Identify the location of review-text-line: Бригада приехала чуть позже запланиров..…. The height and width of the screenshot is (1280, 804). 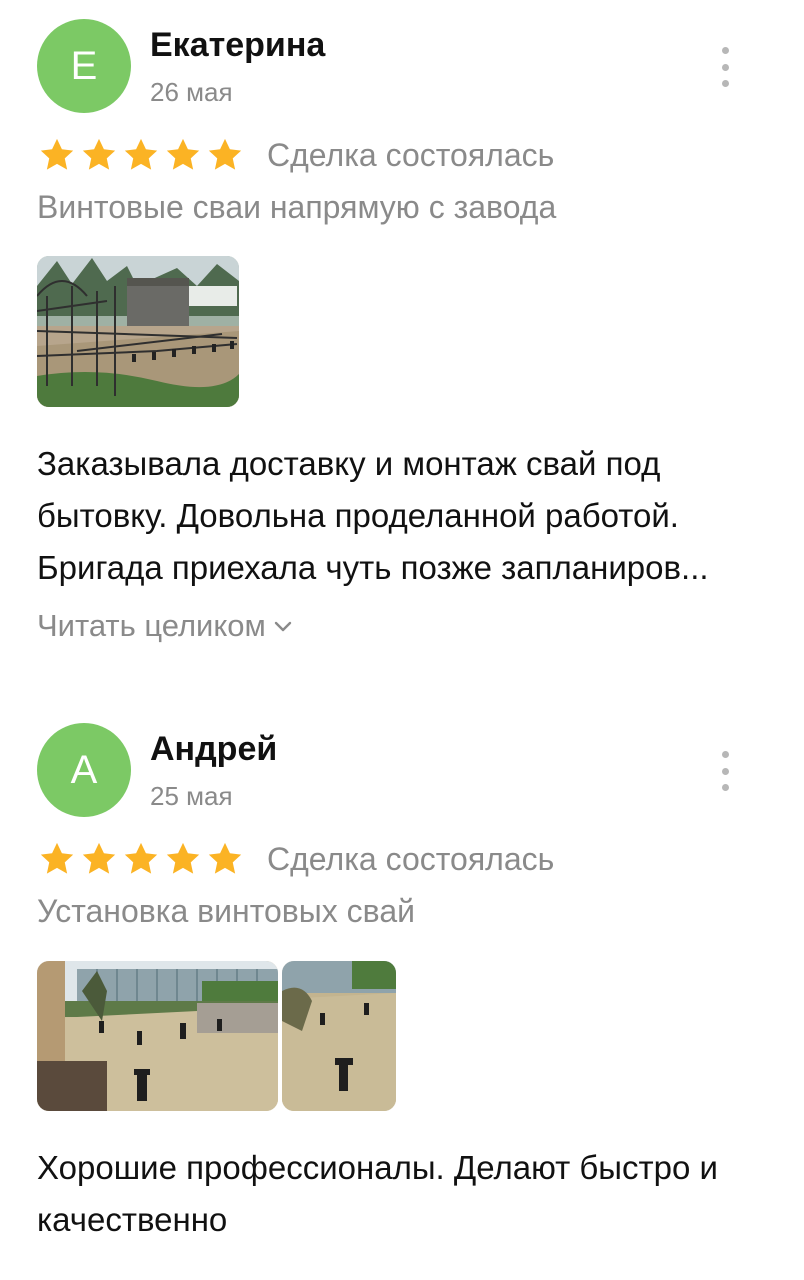
(373, 567).